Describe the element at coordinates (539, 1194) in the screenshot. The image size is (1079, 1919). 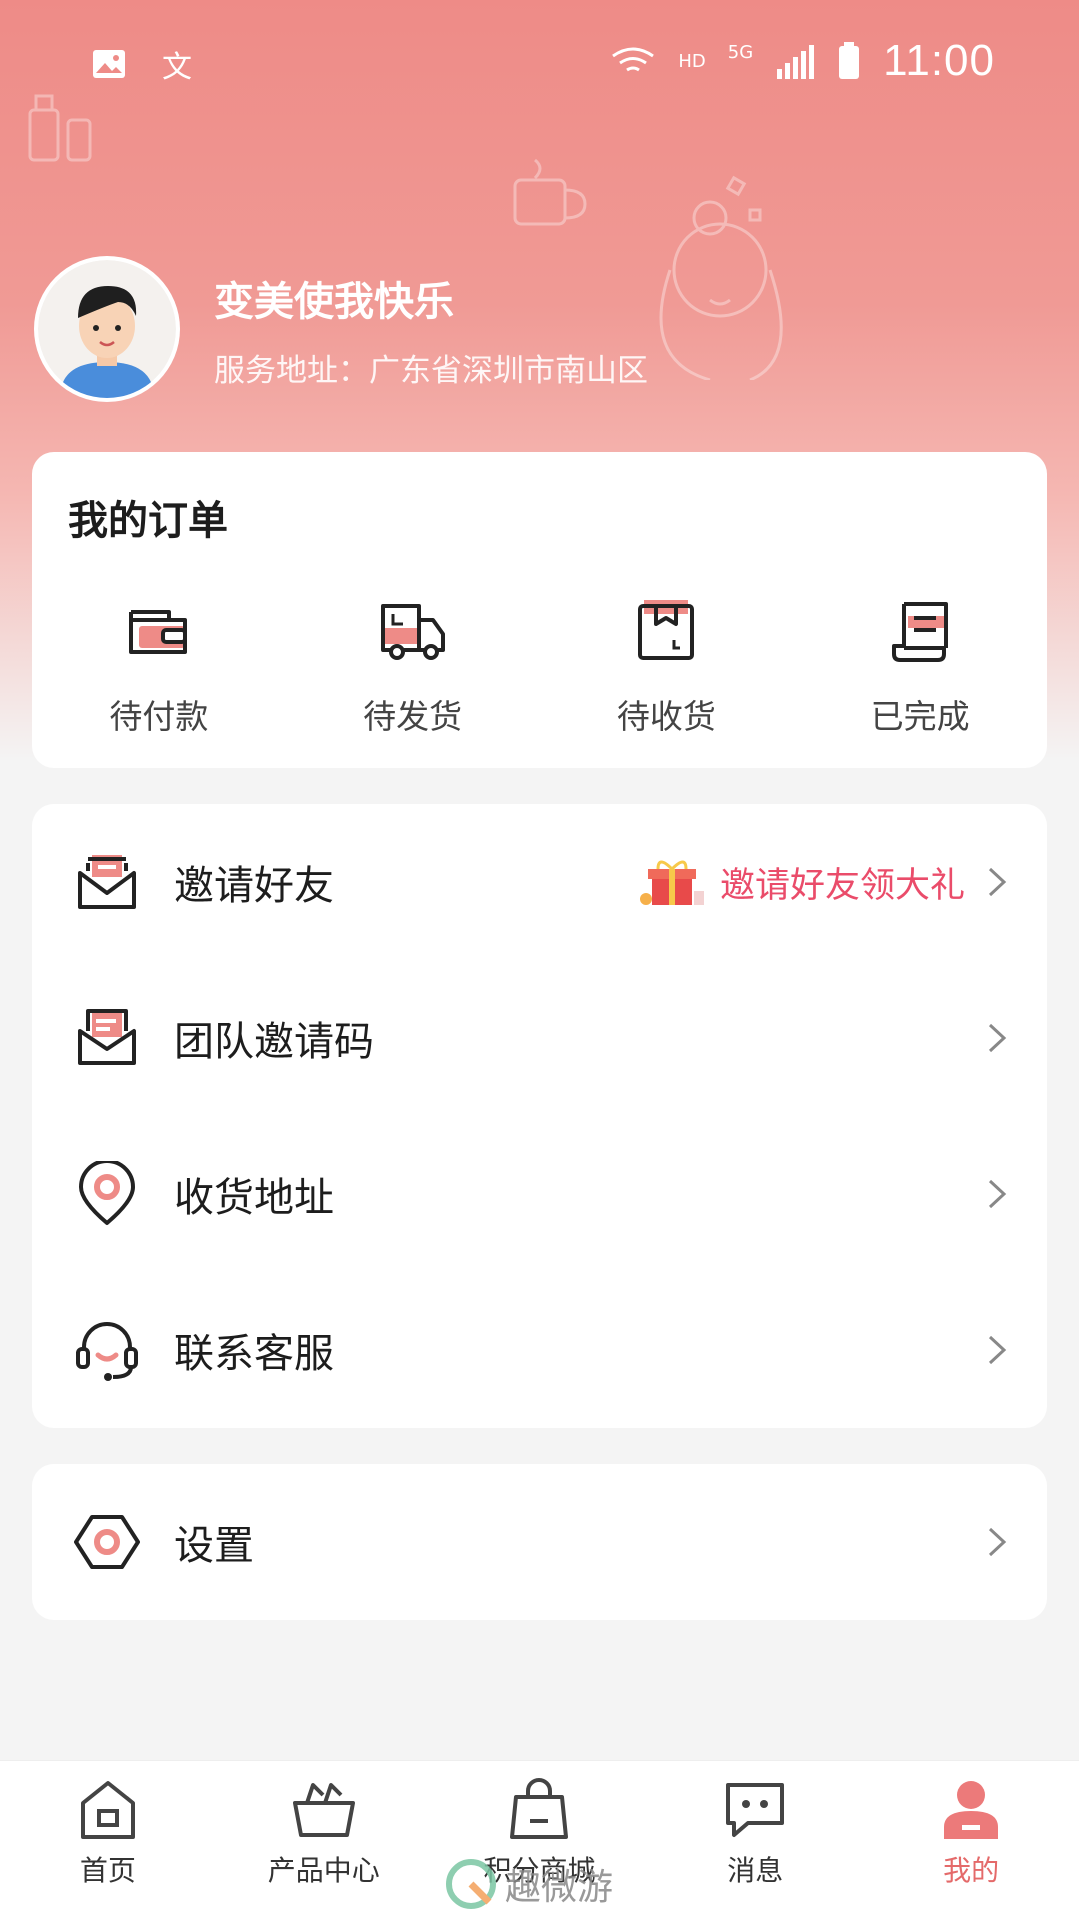
I see `menu-shipping-address: 收货地址` at that location.